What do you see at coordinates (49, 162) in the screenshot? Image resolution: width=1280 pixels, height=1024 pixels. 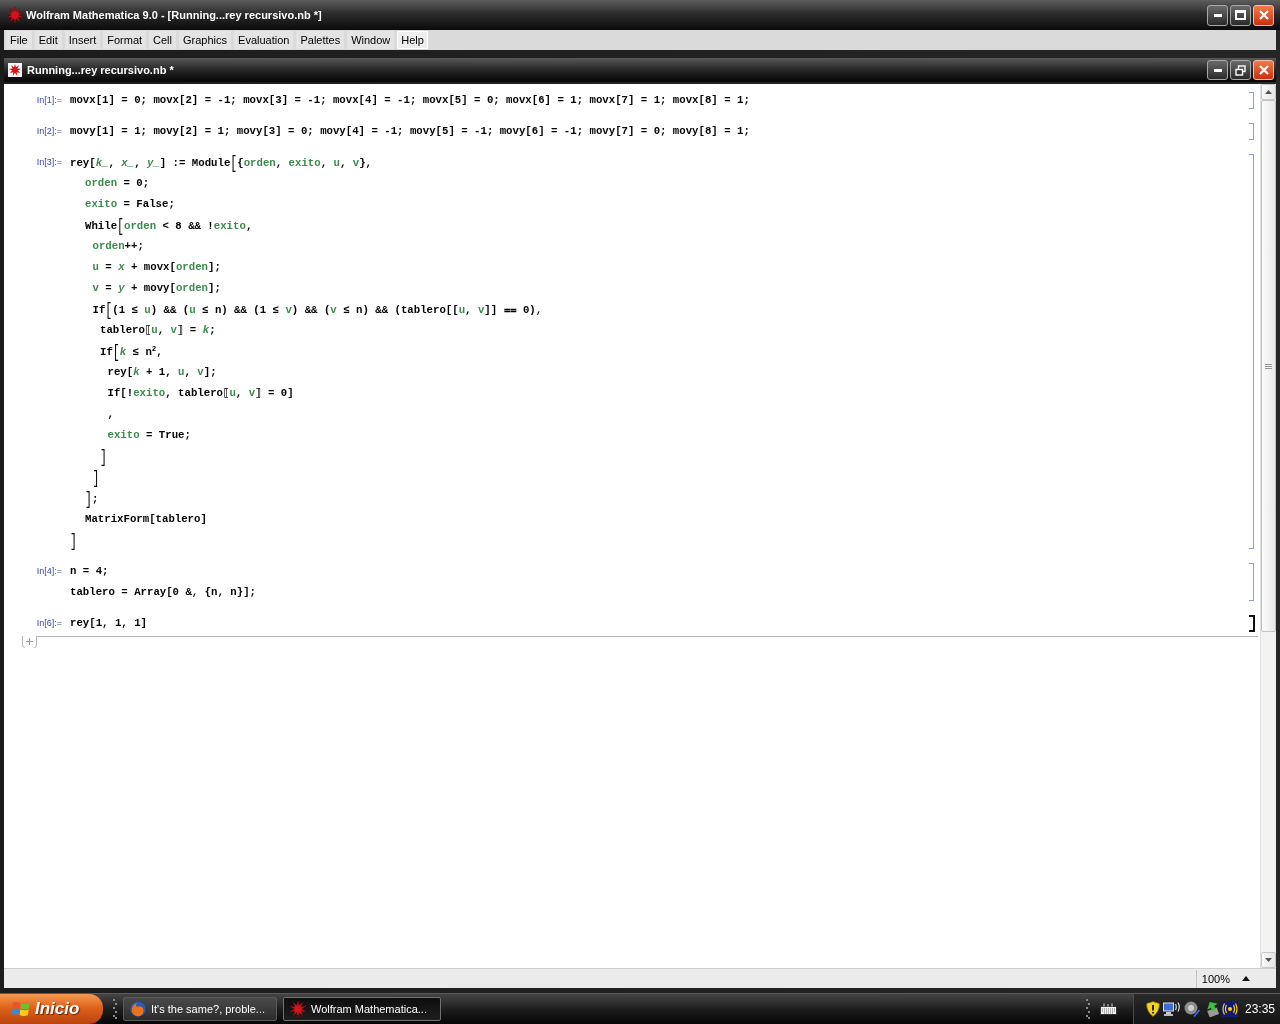 I see `input-label: In[3]:=` at bounding box center [49, 162].